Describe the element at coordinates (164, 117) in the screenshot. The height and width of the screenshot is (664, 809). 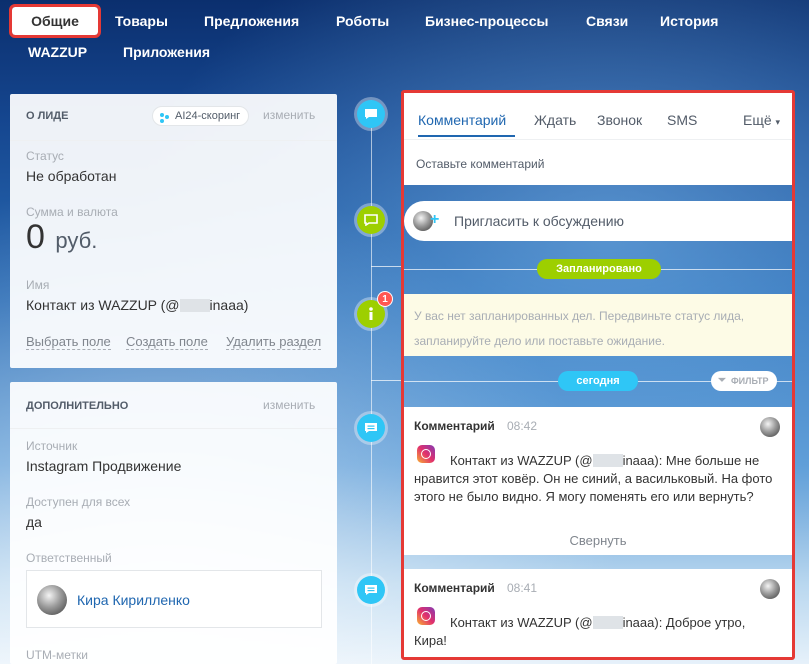
I see `ai-icon` at that location.